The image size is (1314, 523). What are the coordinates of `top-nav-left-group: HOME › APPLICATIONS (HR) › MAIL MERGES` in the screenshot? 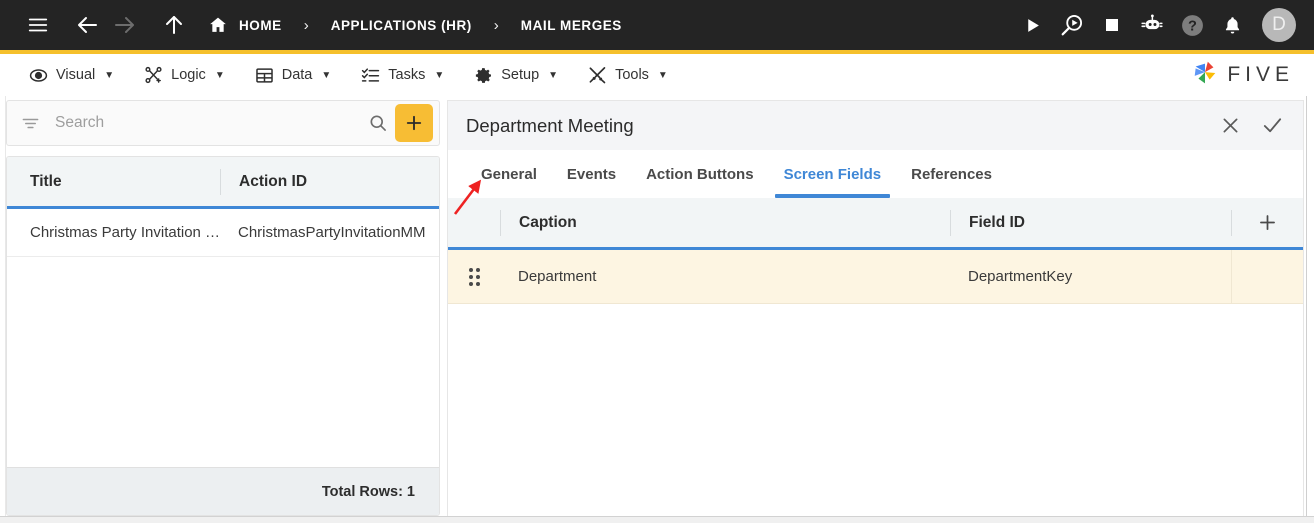 It's located at (311, 25).